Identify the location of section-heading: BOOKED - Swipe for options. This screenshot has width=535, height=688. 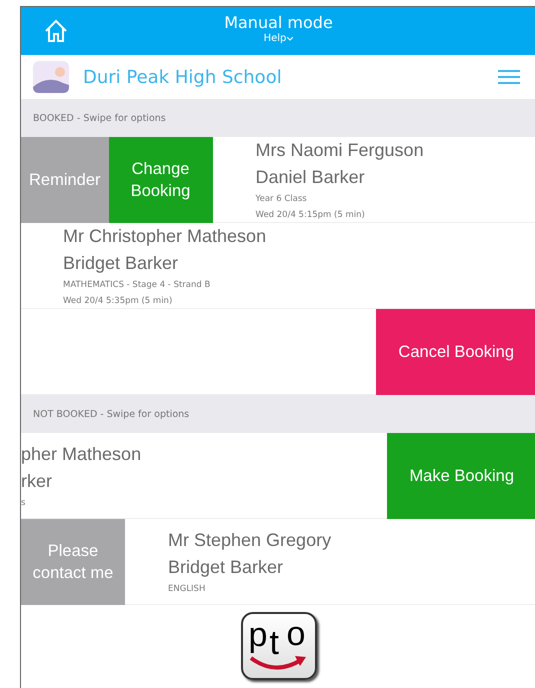
(99, 118).